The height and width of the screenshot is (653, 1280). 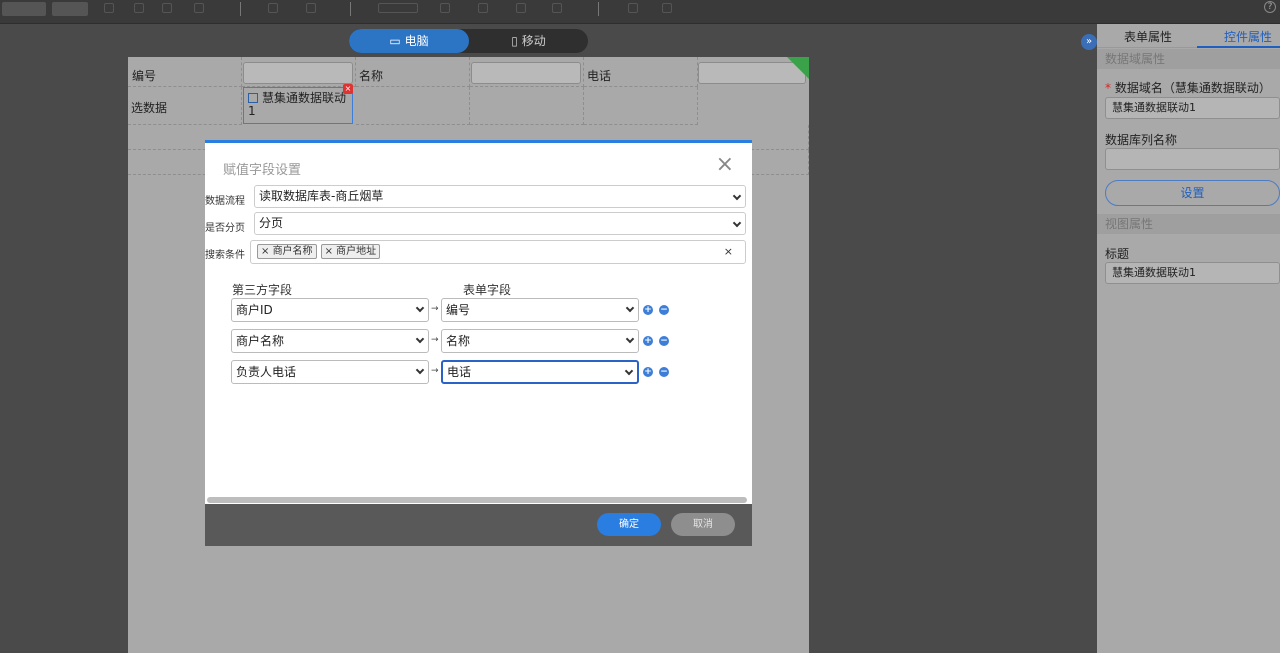 What do you see at coordinates (1188, 88) in the screenshot?
I see `field-name-label: * 数据域名（慧集通数据联动）` at bounding box center [1188, 88].